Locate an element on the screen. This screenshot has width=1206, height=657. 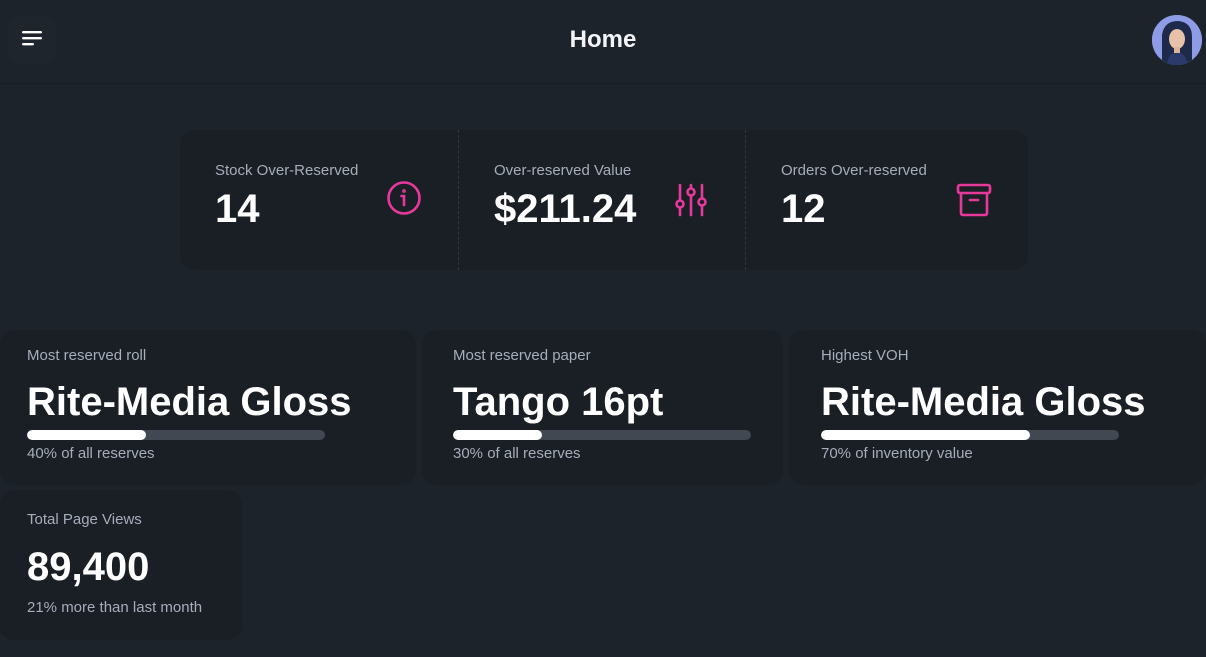
card-description: 21% more than last month is located at coordinates (115, 607).